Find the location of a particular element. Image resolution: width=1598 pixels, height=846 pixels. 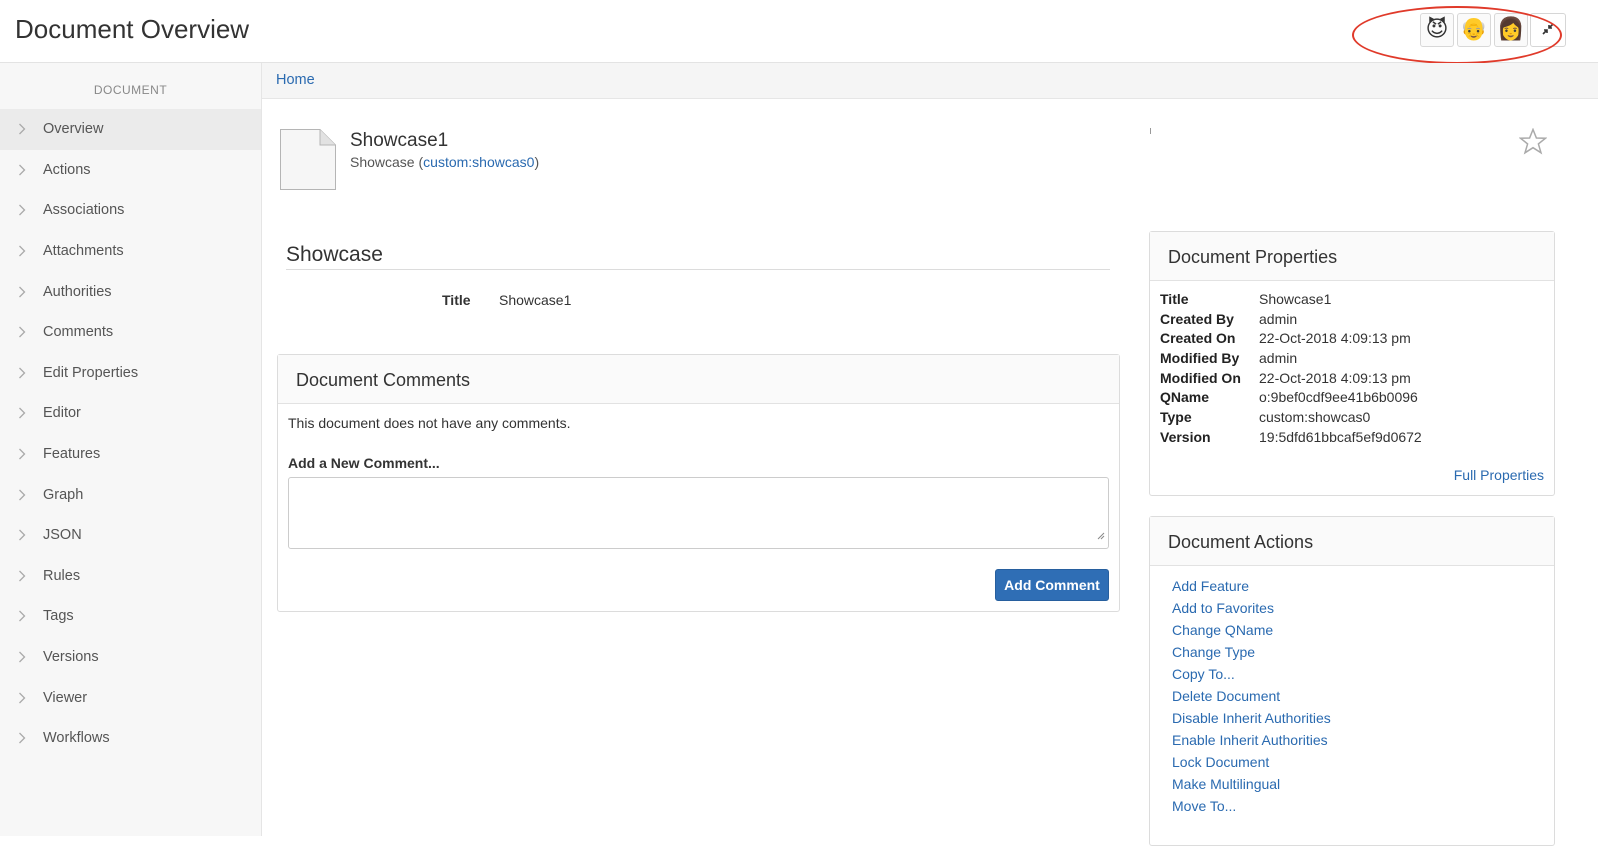

sidebar-item-json: JSON is located at coordinates (130, 535).